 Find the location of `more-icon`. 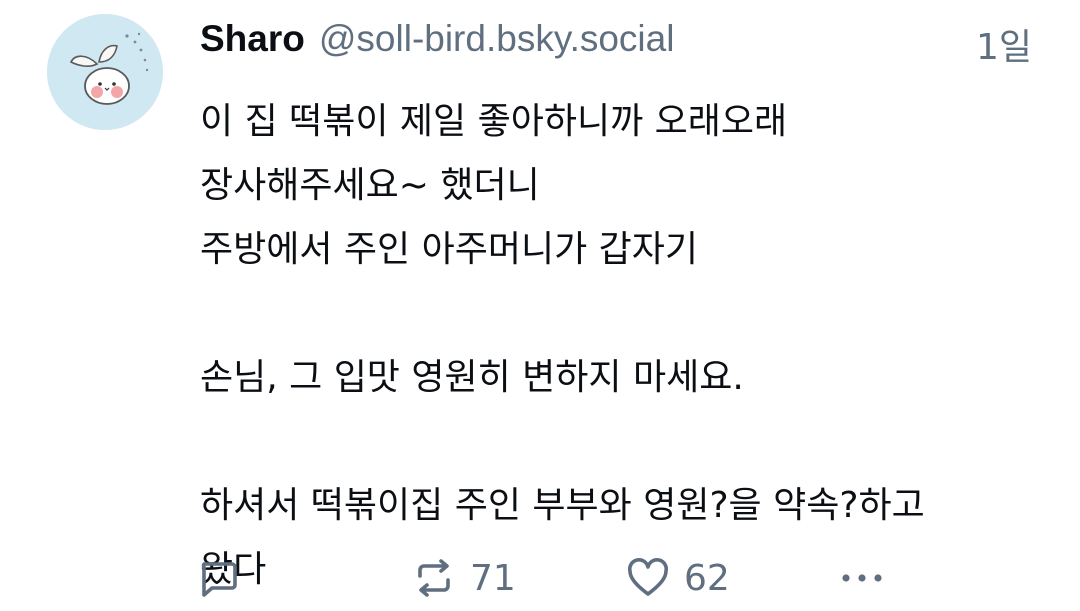

more-icon is located at coordinates (862, 578).